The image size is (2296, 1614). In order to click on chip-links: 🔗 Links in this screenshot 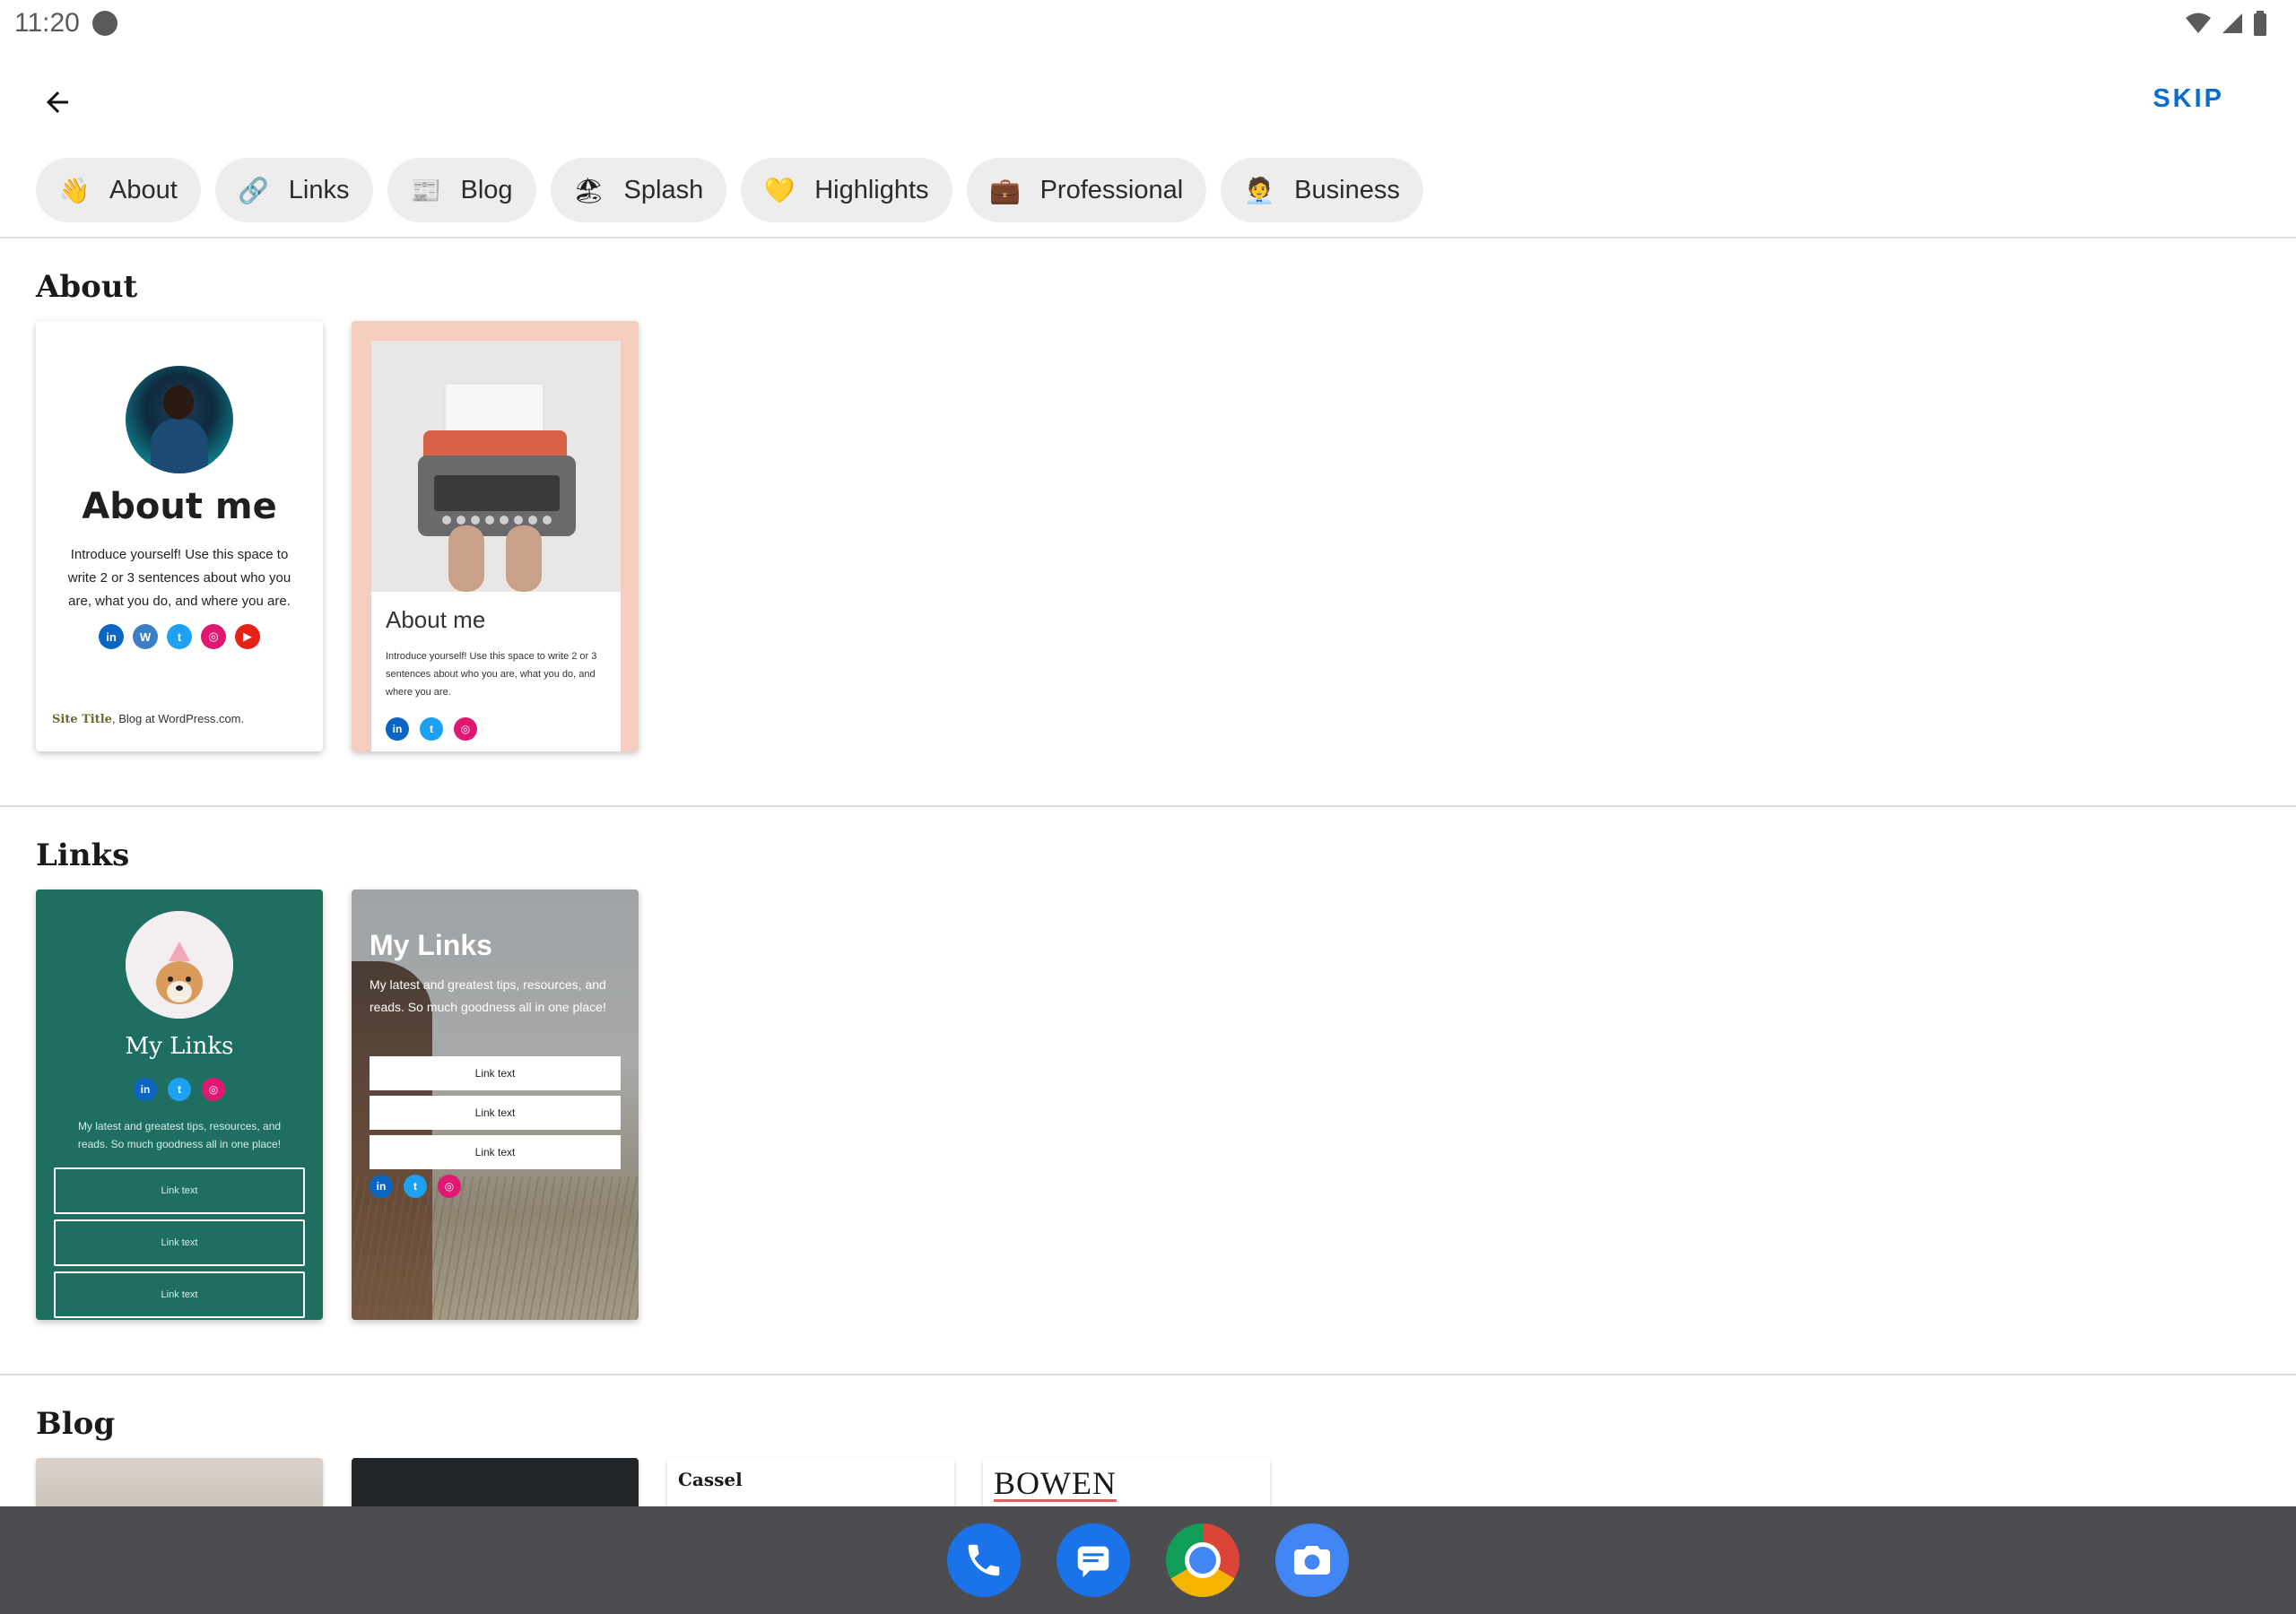, I will do `click(293, 190)`.